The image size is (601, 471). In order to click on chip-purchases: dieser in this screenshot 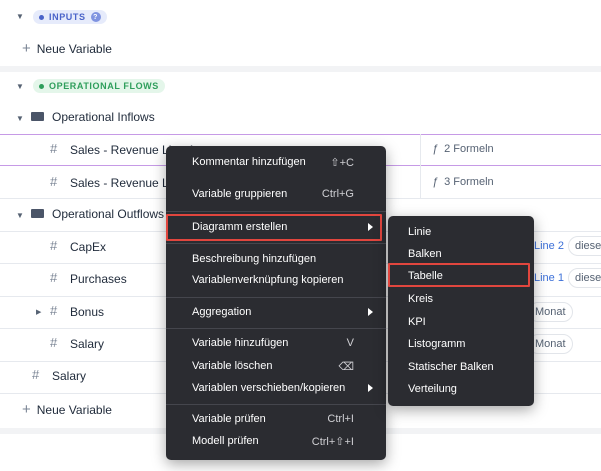, I will do `click(584, 278)`.